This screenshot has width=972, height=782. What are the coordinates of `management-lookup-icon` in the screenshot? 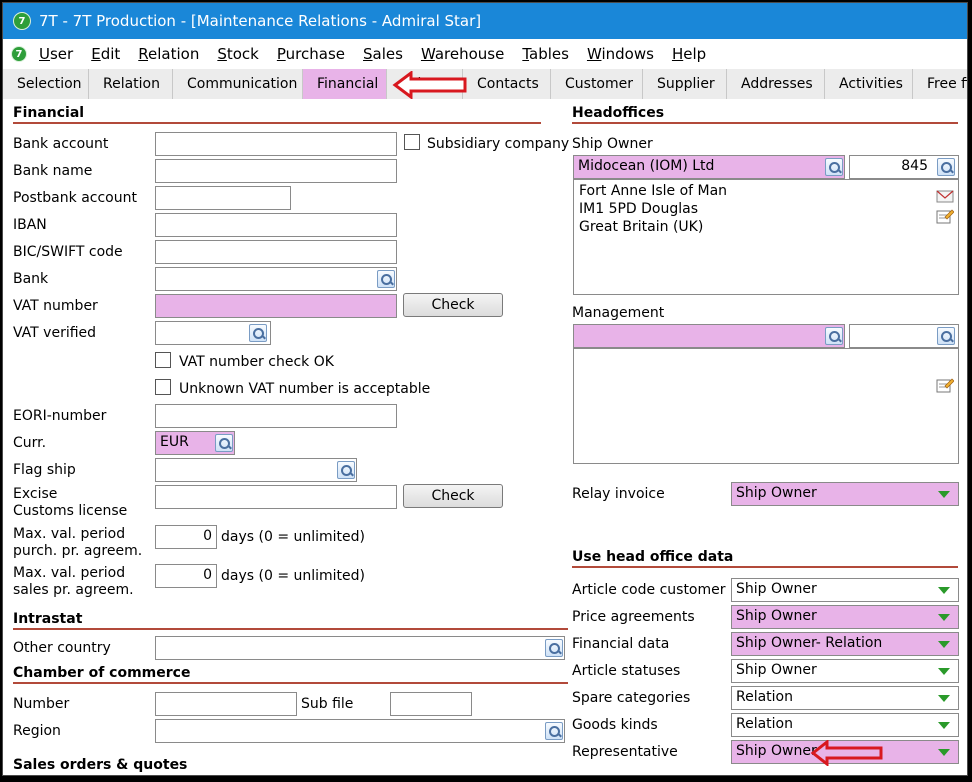 It's located at (834, 336).